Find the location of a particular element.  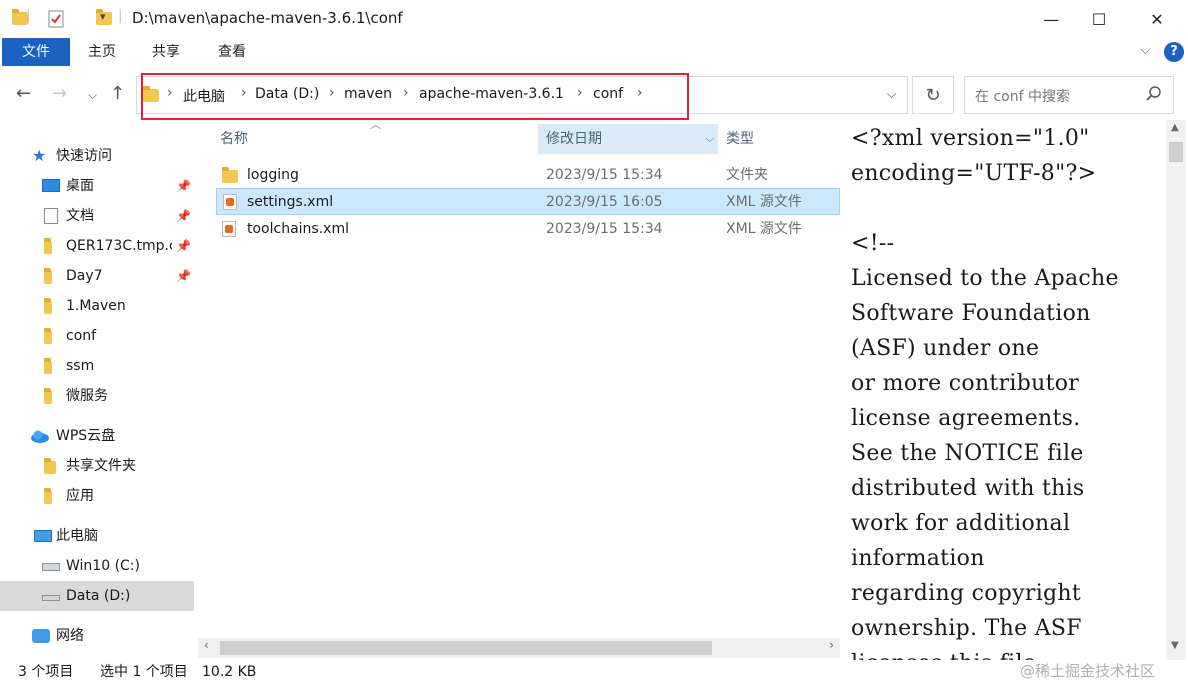

breadcrumb-apache-maven: apache-maven-3.6.1 is located at coordinates (491, 94).